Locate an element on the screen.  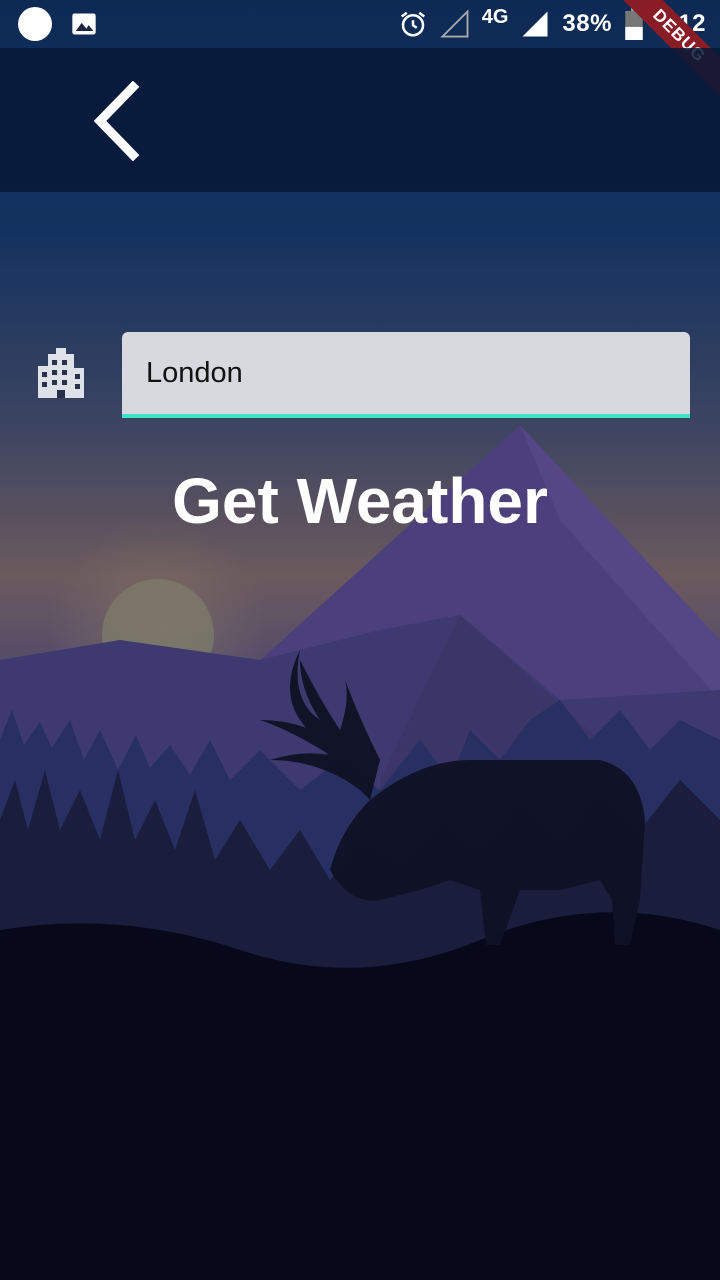
city-input is located at coordinates (406, 373).